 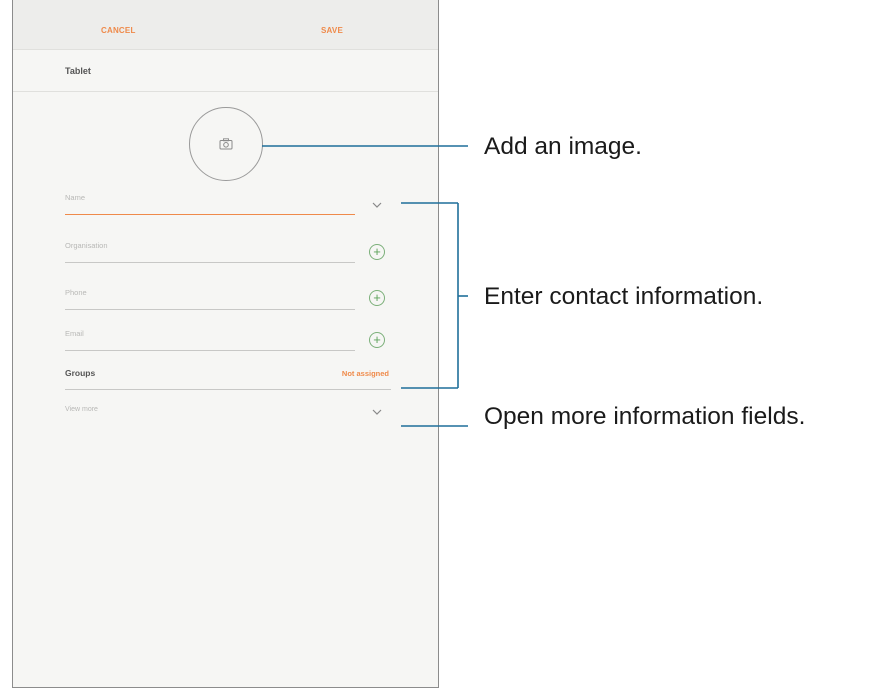 I want to click on callout-add-image: Add an image., so click(x=563, y=146).